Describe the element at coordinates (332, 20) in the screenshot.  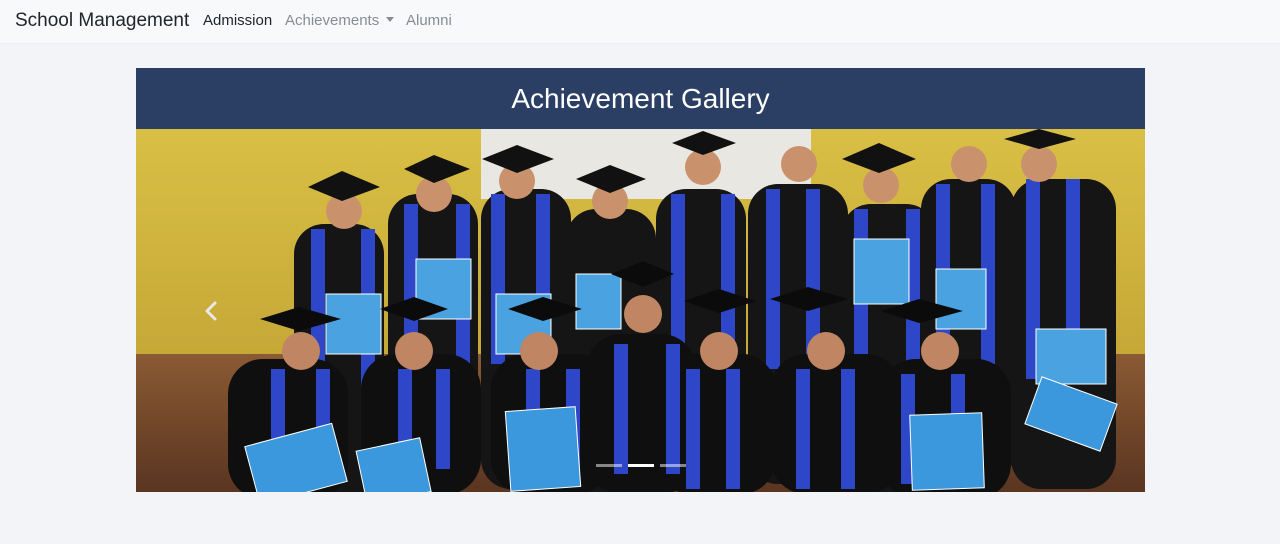
I see `nav-link-achievements-label: Achievements` at that location.